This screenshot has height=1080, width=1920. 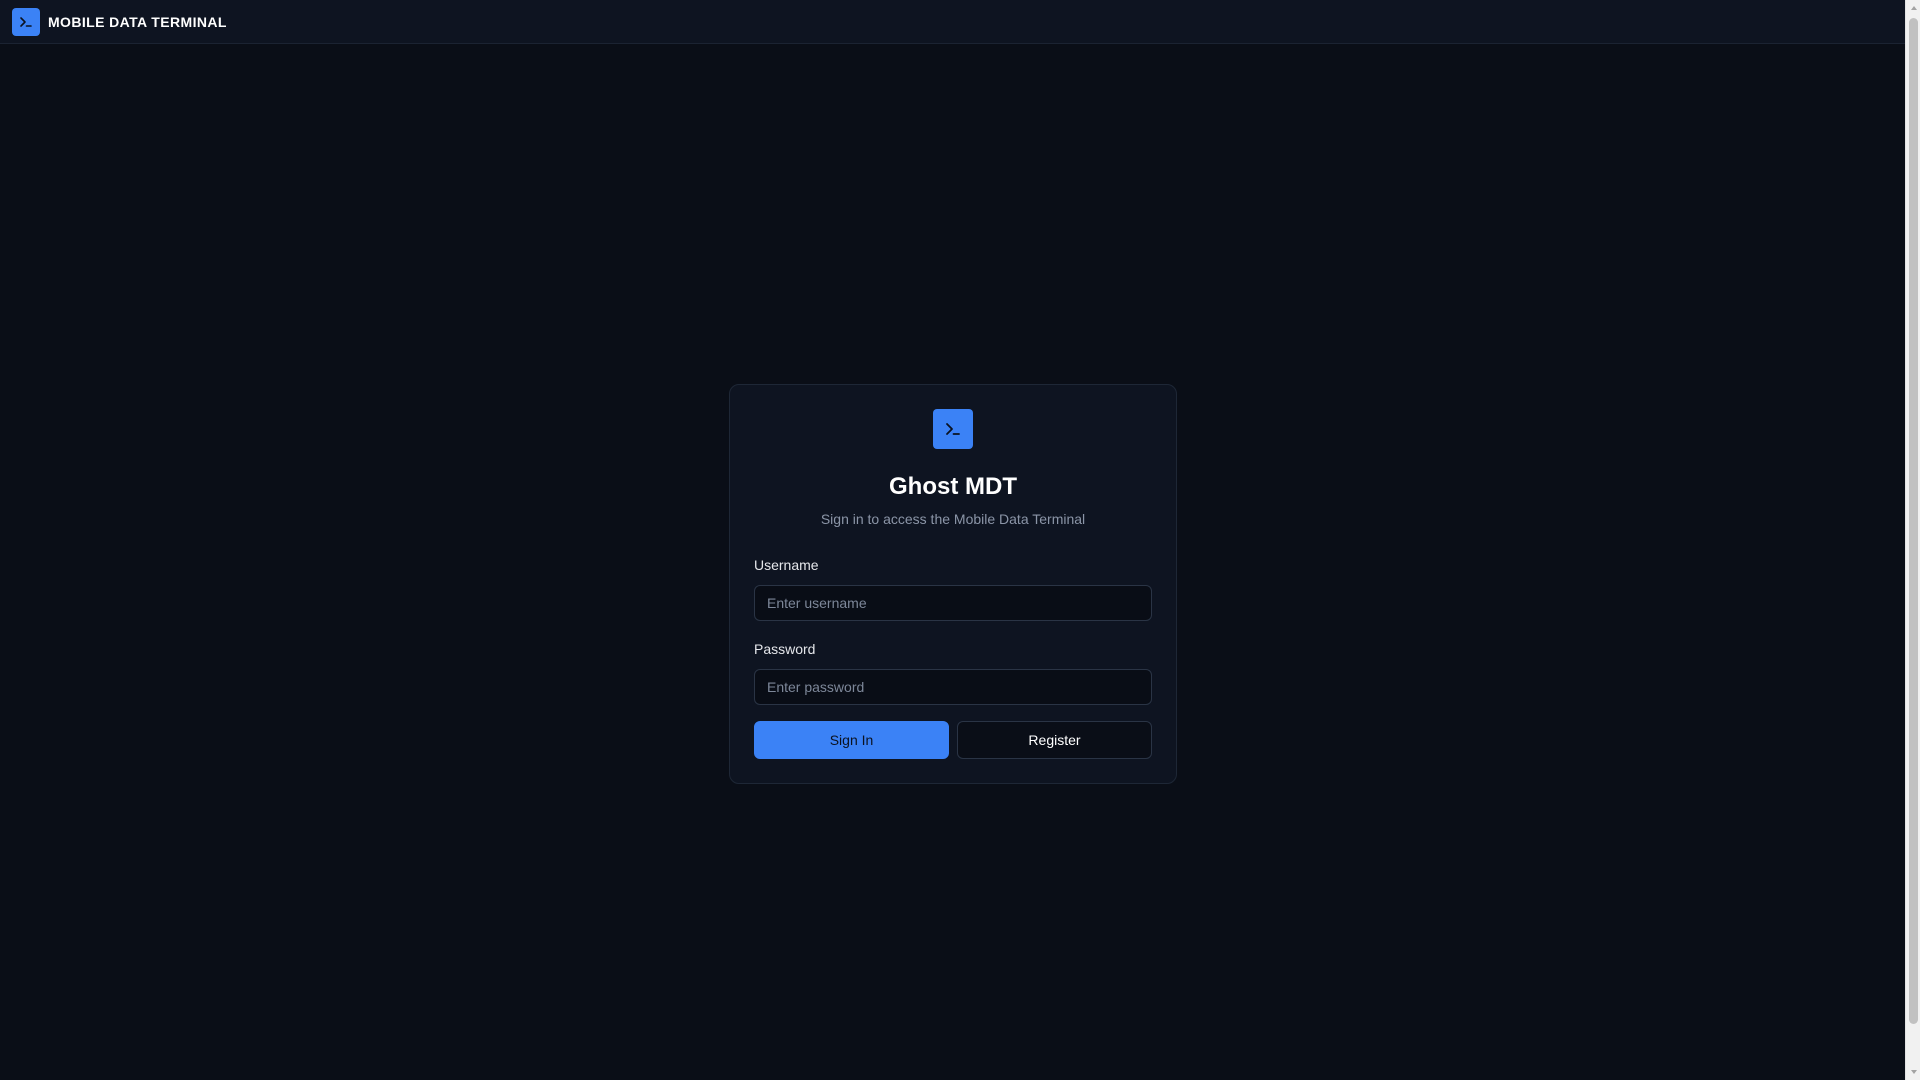 I want to click on sign-in-button: Sign In, so click(x=851, y=740).